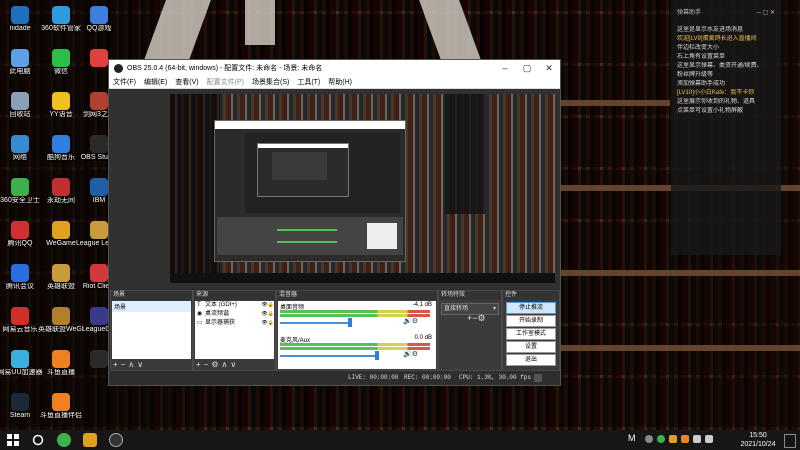 This screenshot has height=450, width=800. What do you see at coordinates (270, 82) in the screenshot?
I see `menu-item: 场景集合(S)` at bounding box center [270, 82].